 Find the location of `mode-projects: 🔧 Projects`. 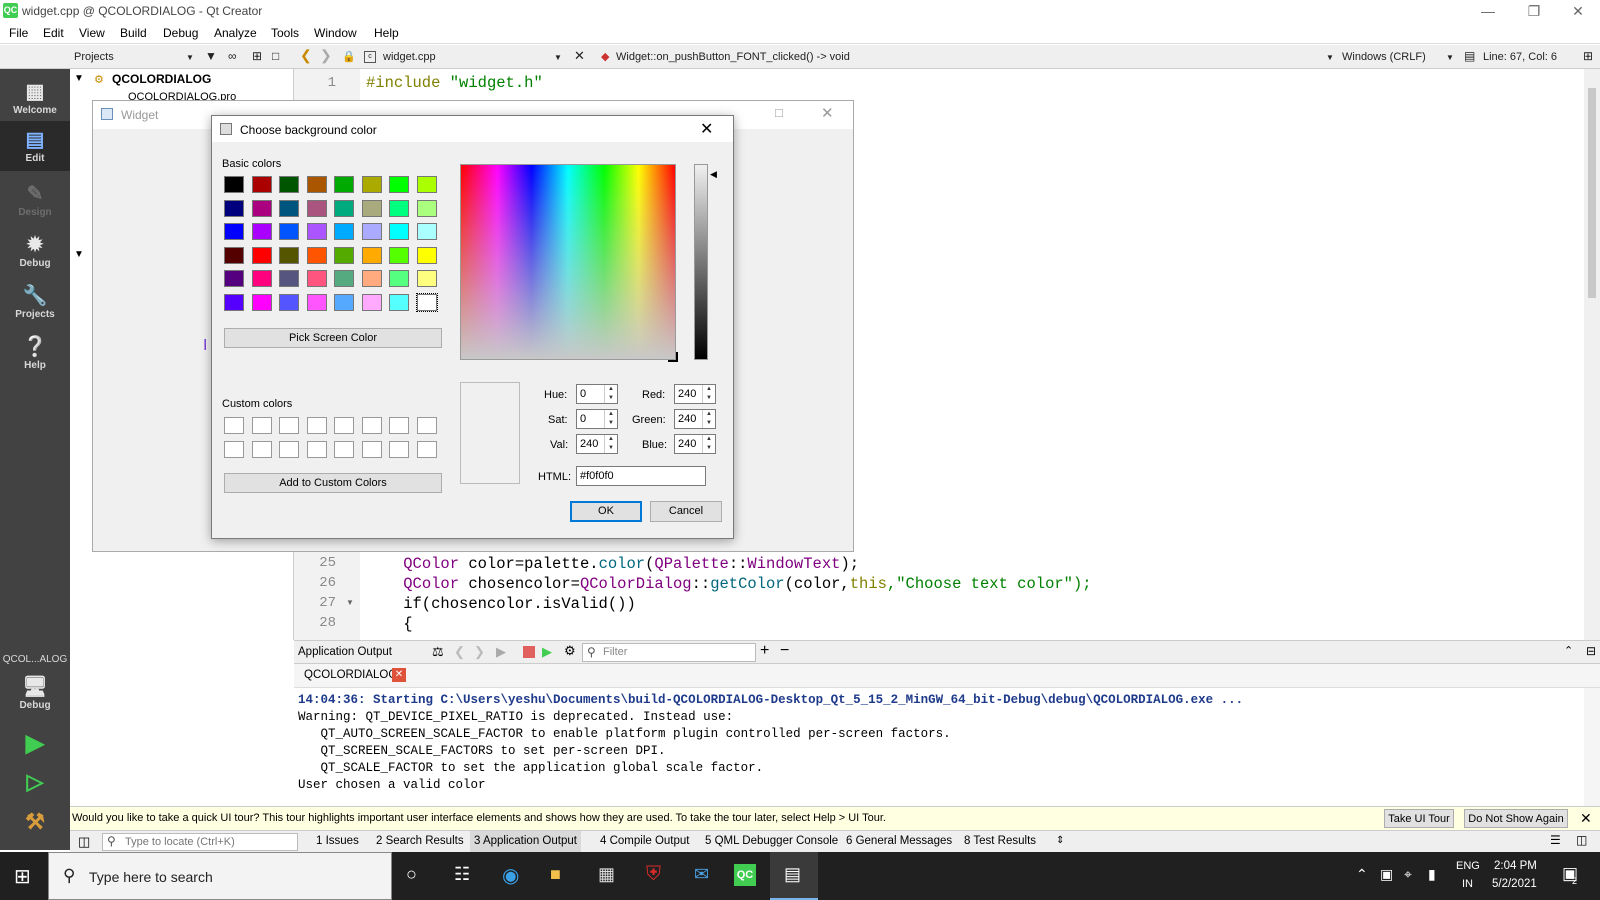

mode-projects: 🔧 Projects is located at coordinates (35, 305).